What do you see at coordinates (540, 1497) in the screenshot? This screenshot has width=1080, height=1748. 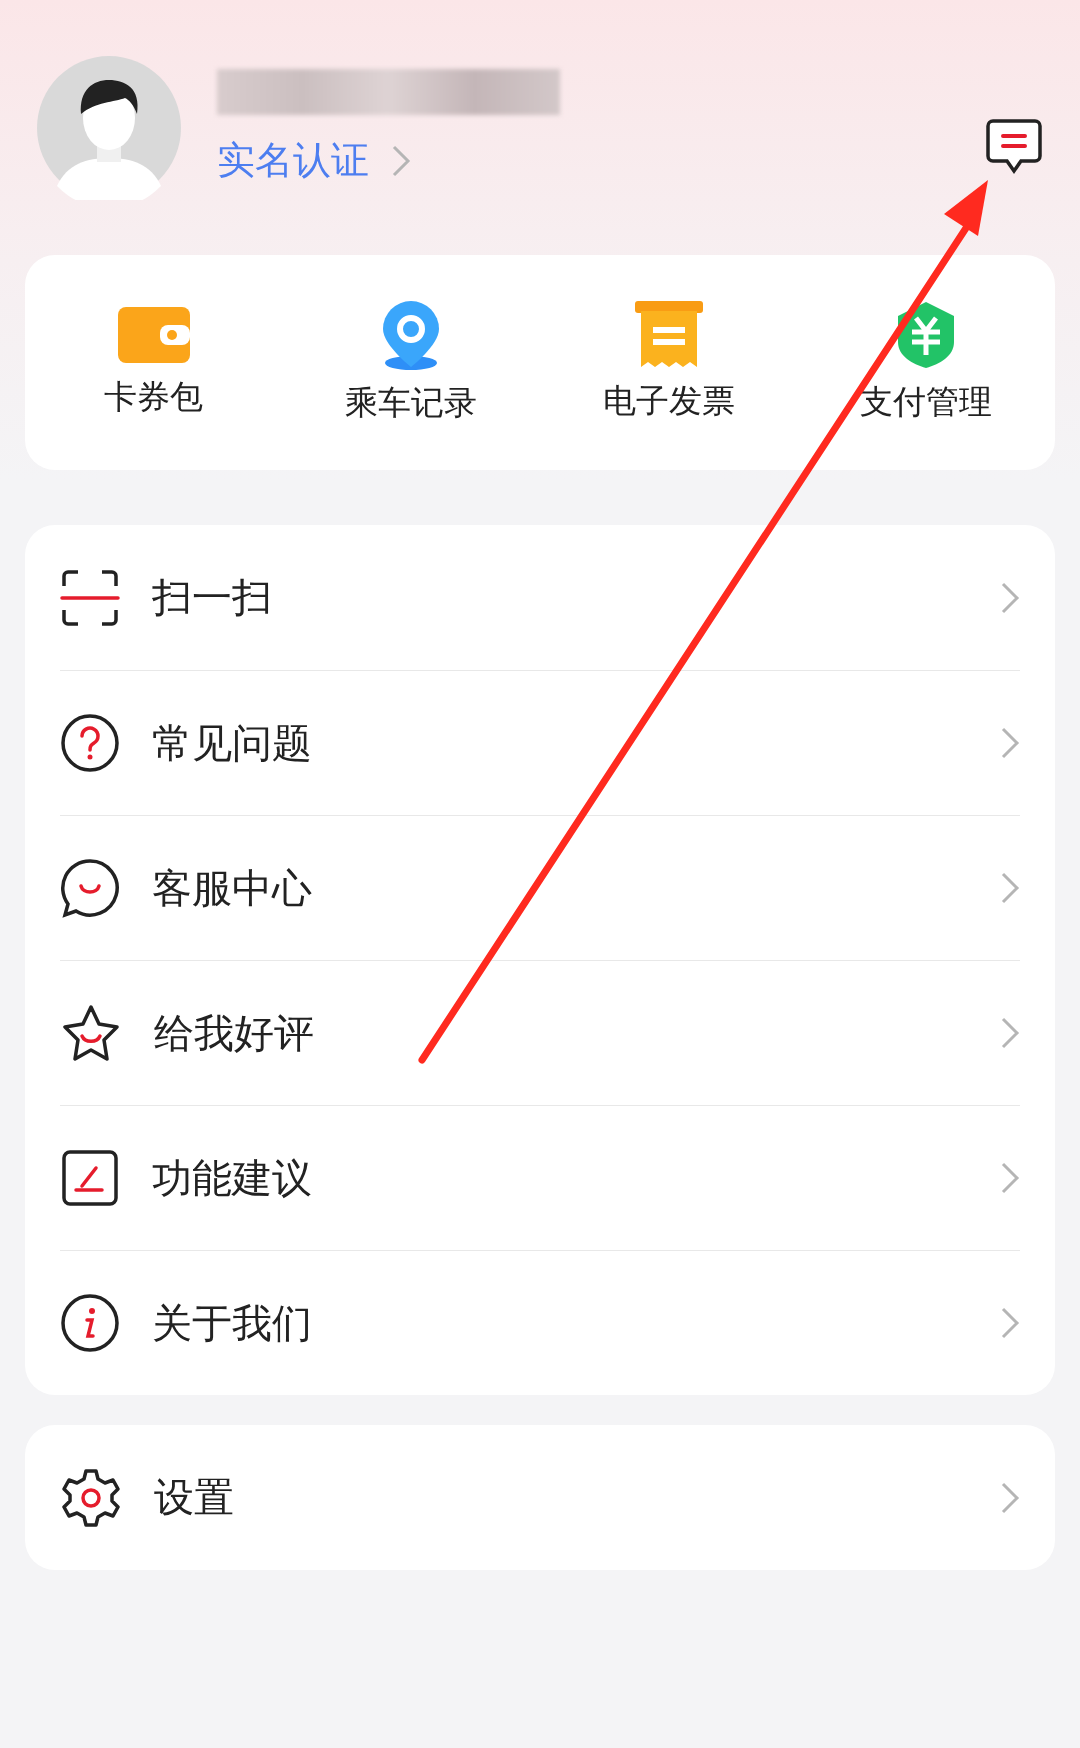 I see `menu-item: 设置` at bounding box center [540, 1497].